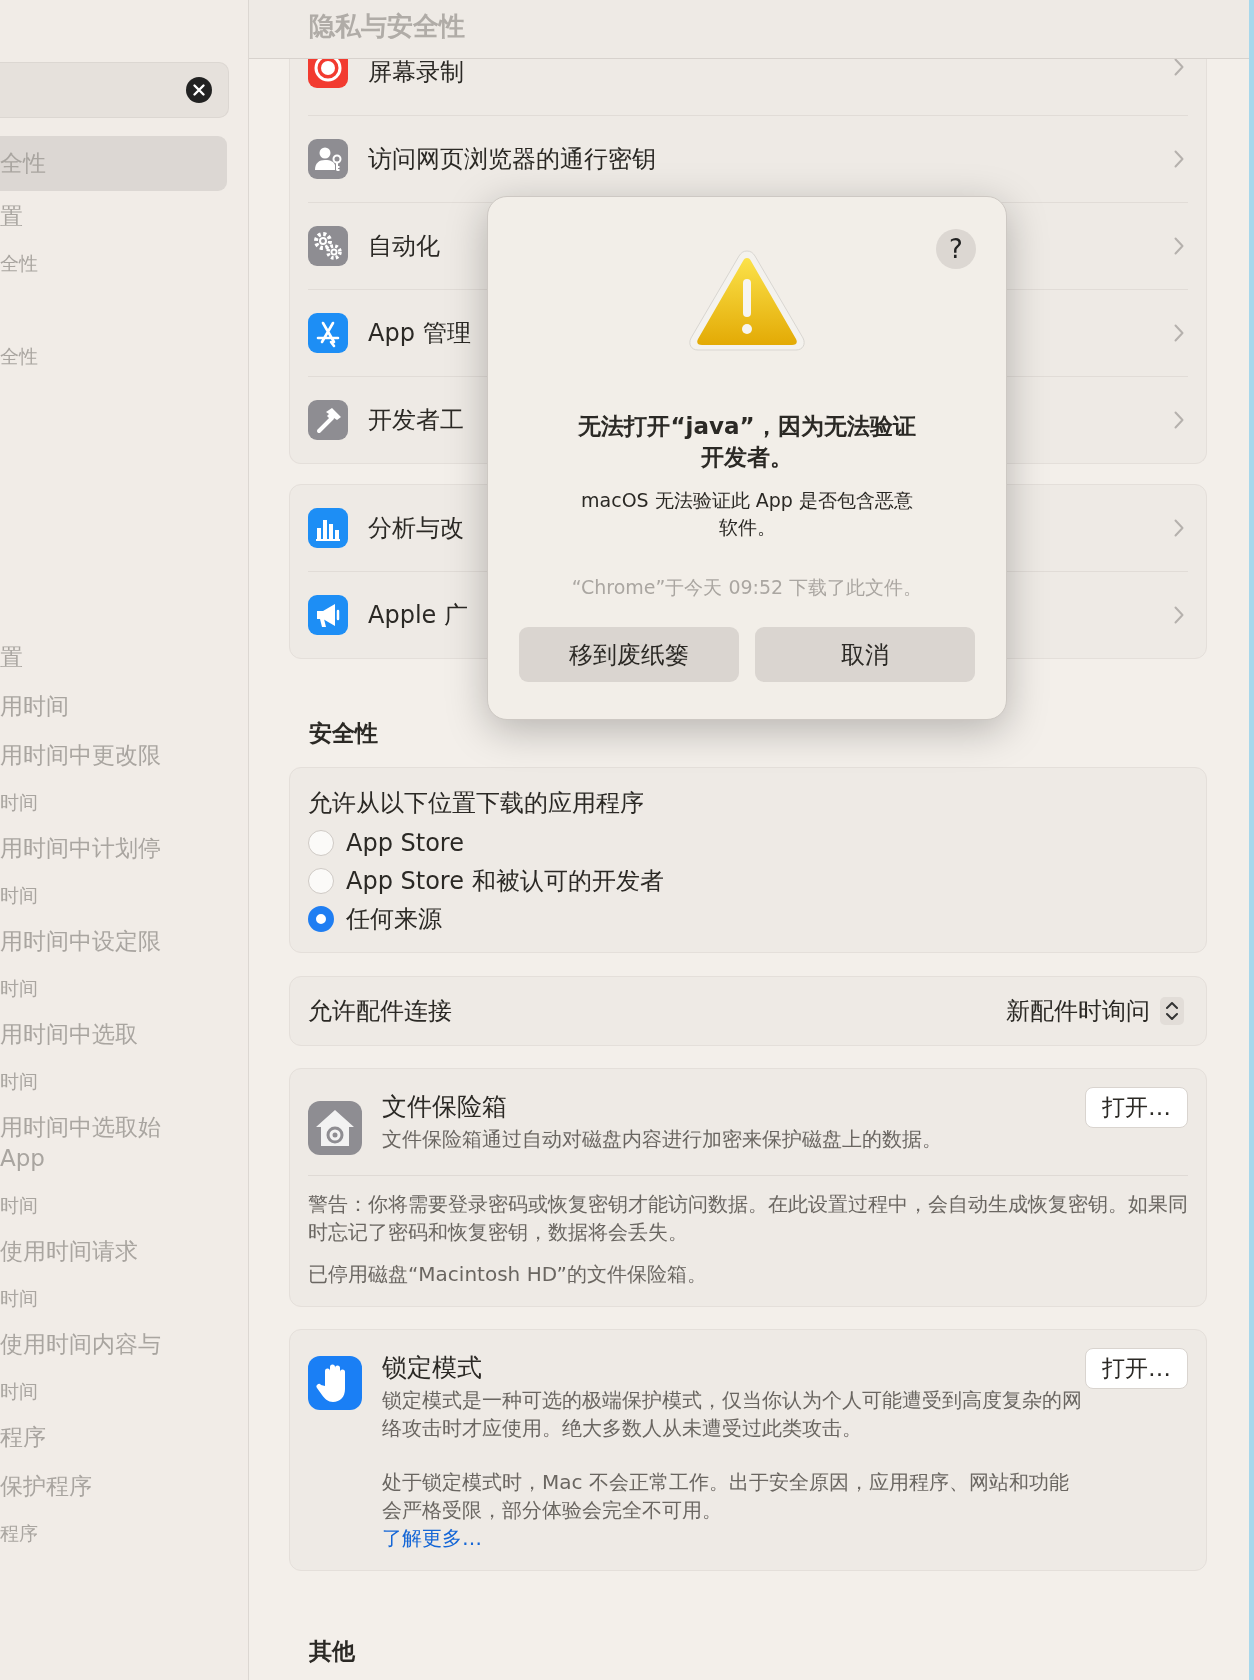 The image size is (1254, 1680). I want to click on sidebar-item-title: 使用时间内容与, so click(81, 1344).